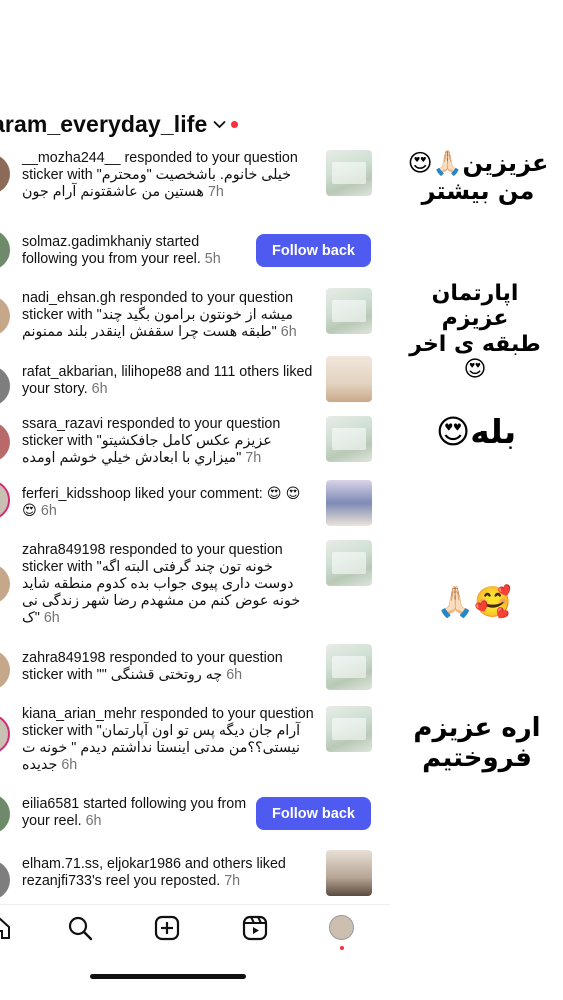 Image resolution: width=563 pixels, height=1000 pixels. I want to click on notification-quote: چه روتختی قشنگی ", so click(162, 675).